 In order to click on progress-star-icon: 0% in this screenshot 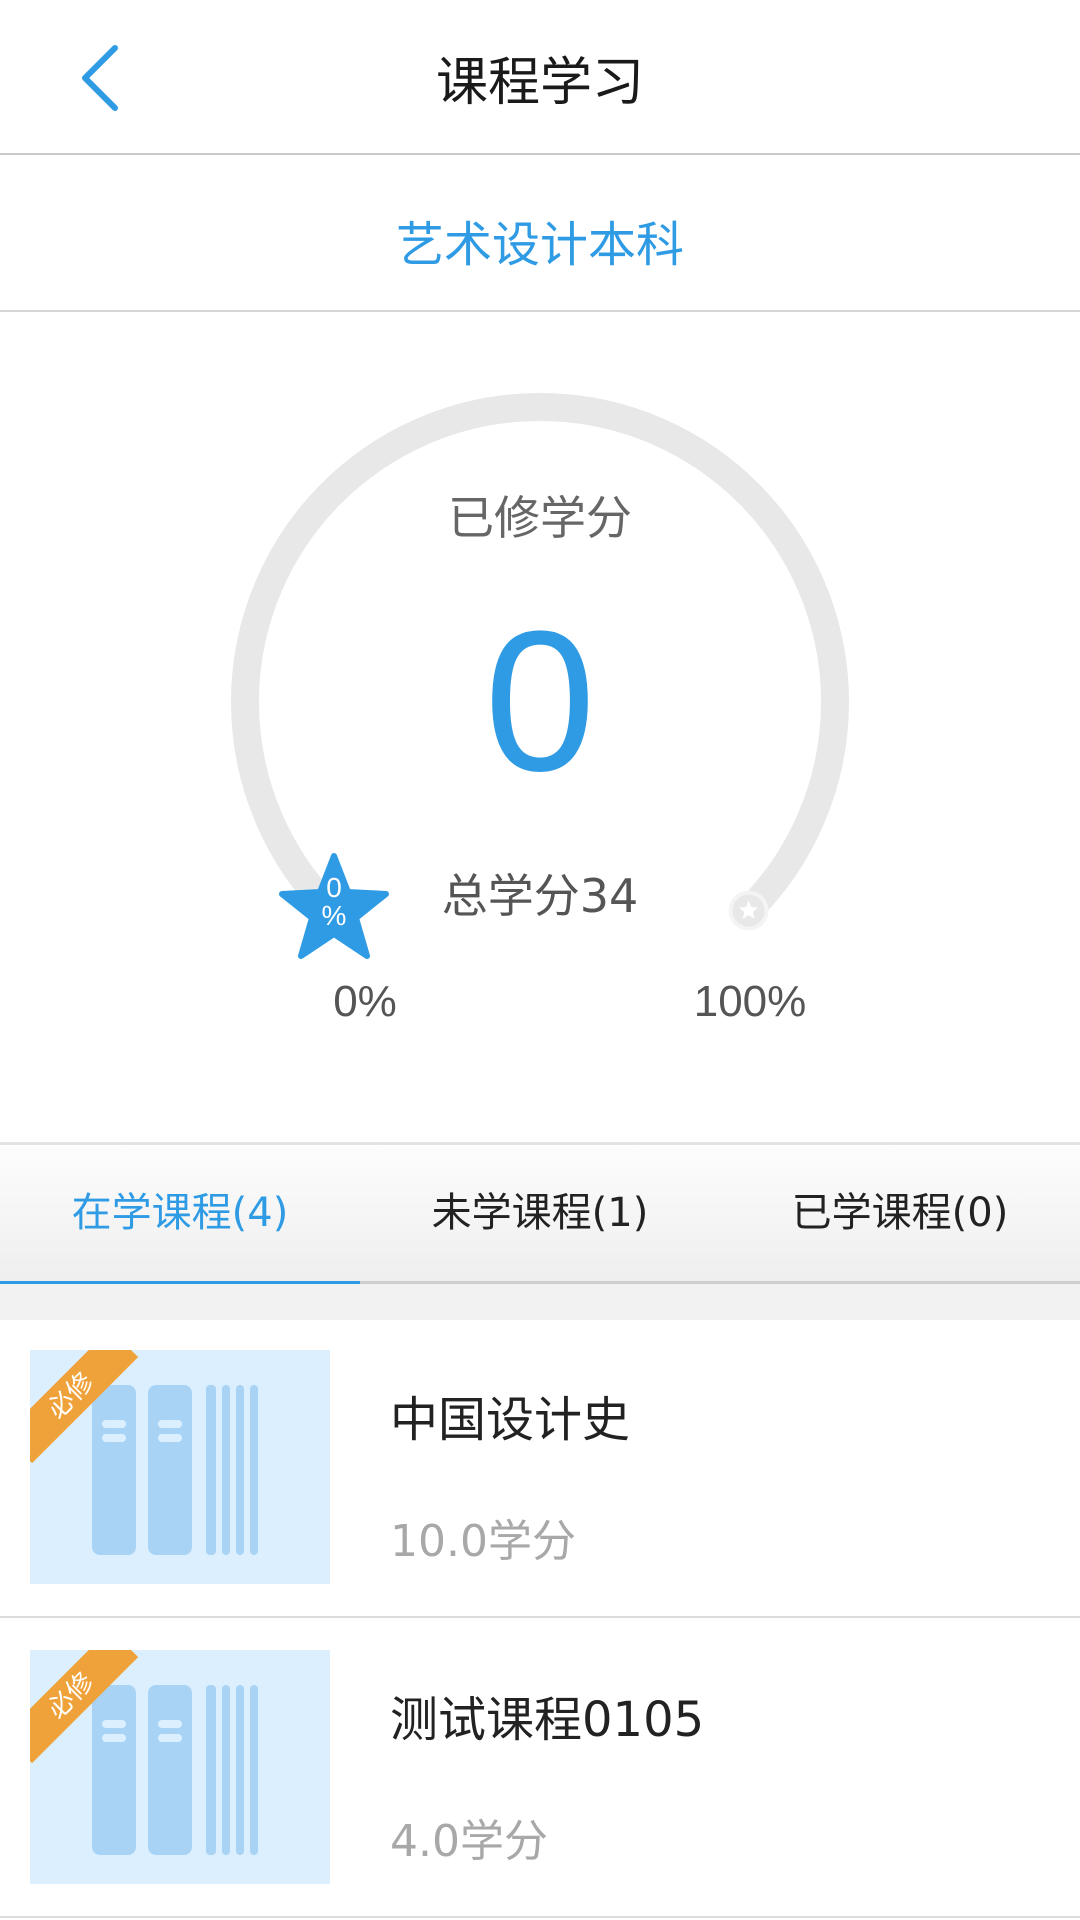, I will do `click(334, 908)`.